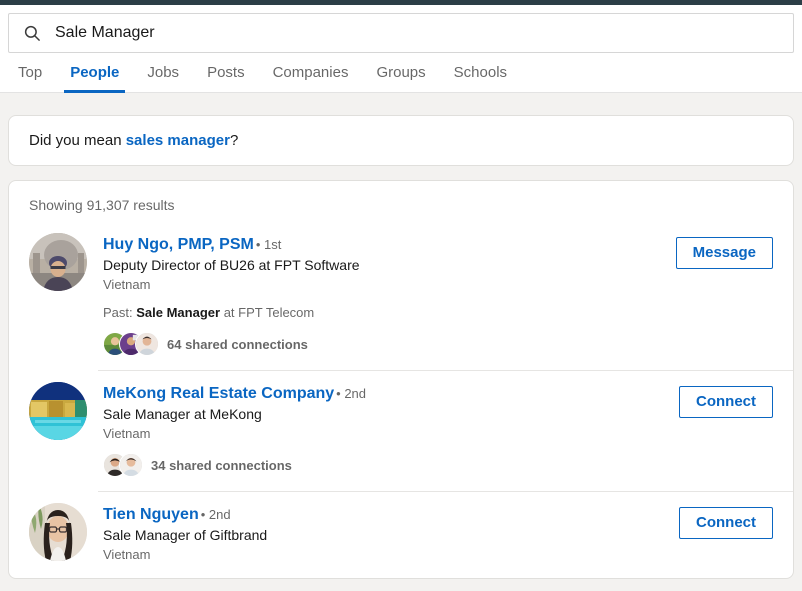 The image size is (802, 591). I want to click on tab-posts: Posts, so click(226, 72).